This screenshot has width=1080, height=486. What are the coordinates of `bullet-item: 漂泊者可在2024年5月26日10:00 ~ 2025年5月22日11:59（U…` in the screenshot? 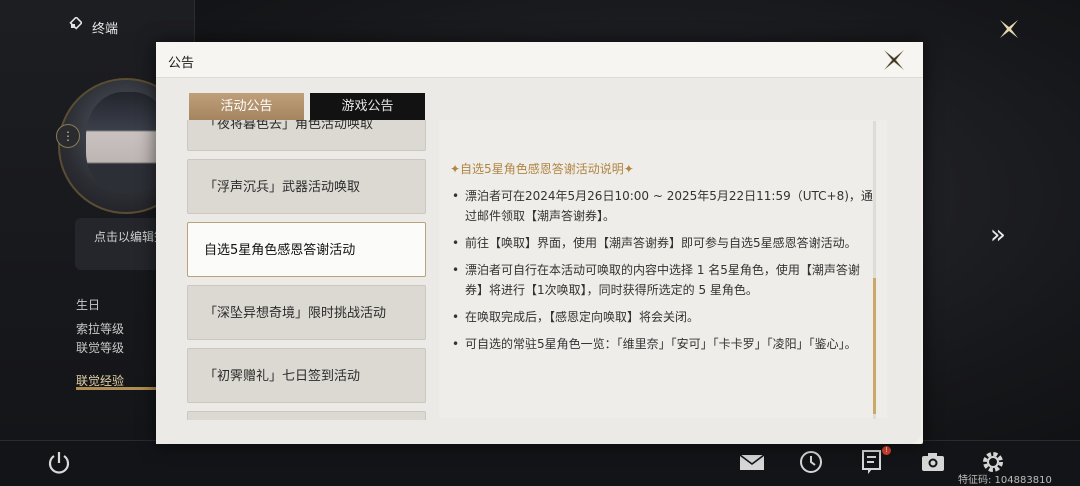 It's located at (662, 206).